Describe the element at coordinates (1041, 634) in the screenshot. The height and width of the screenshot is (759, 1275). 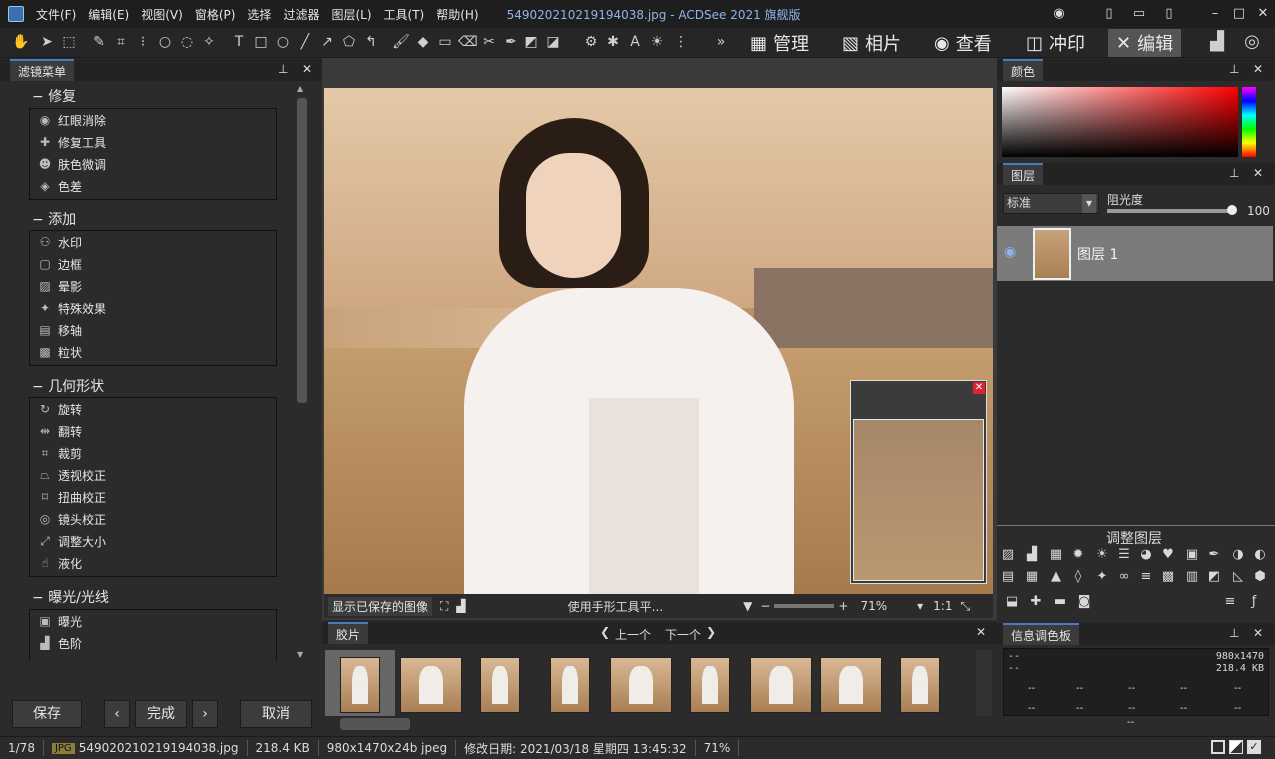
I see `tab-info: 信息调色板` at that location.